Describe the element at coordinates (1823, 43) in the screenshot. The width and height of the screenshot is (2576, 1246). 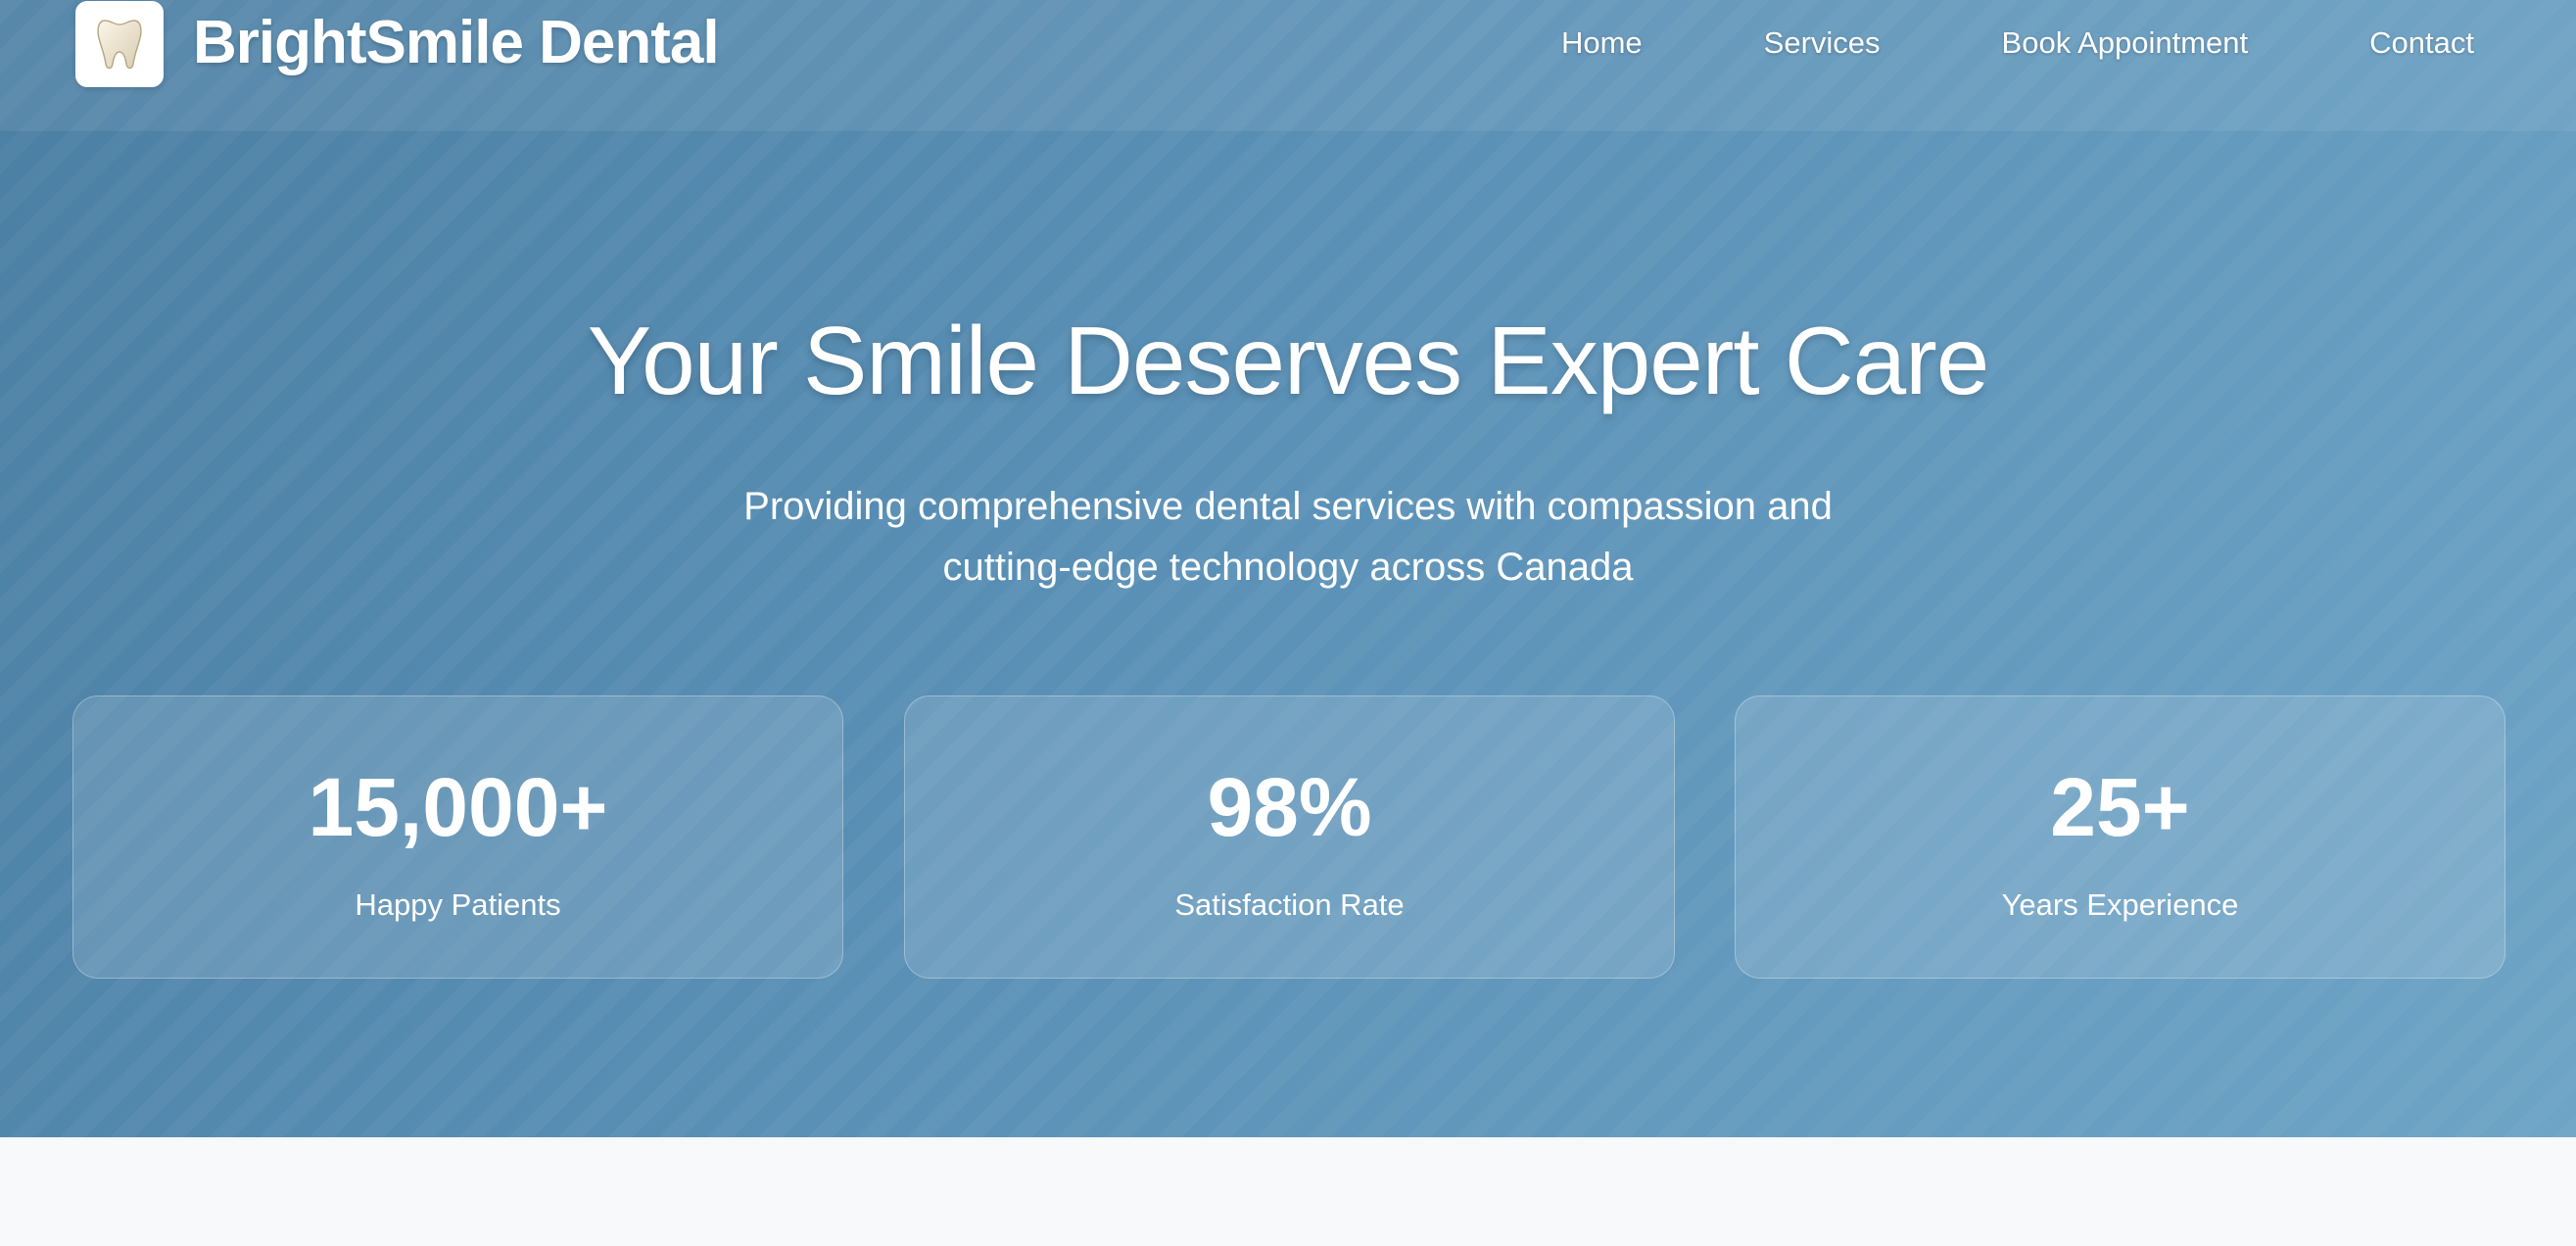
I see `nav-services-link: Services` at that location.